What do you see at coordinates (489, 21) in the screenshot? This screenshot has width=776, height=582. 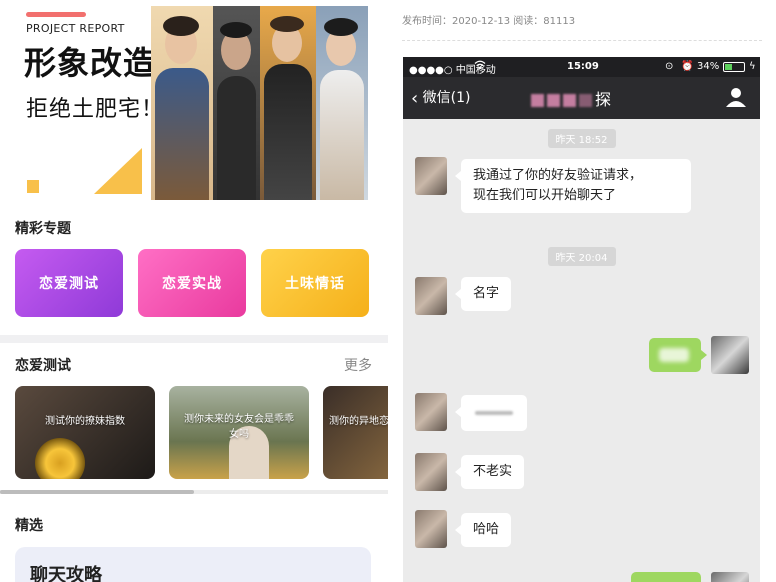 I see `article-meta: 发布时间：2020-12-13 阅读：81113` at bounding box center [489, 21].